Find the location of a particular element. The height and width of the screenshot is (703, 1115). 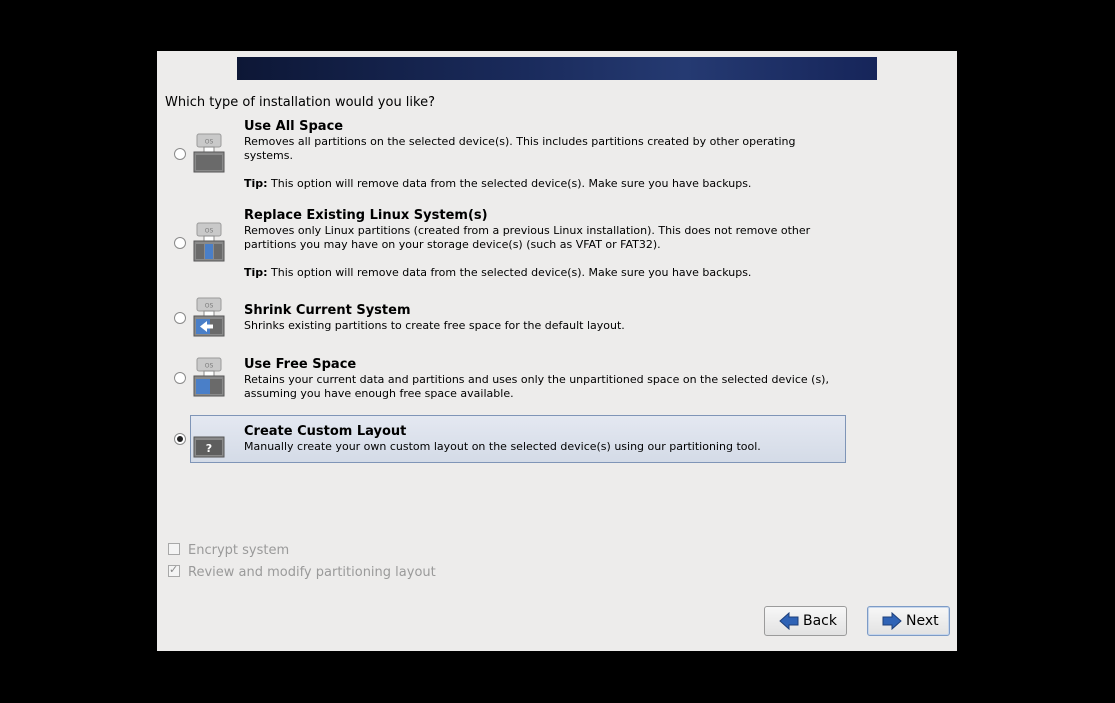

encrypt-system-checkbox: Encrypt system is located at coordinates (228, 550).